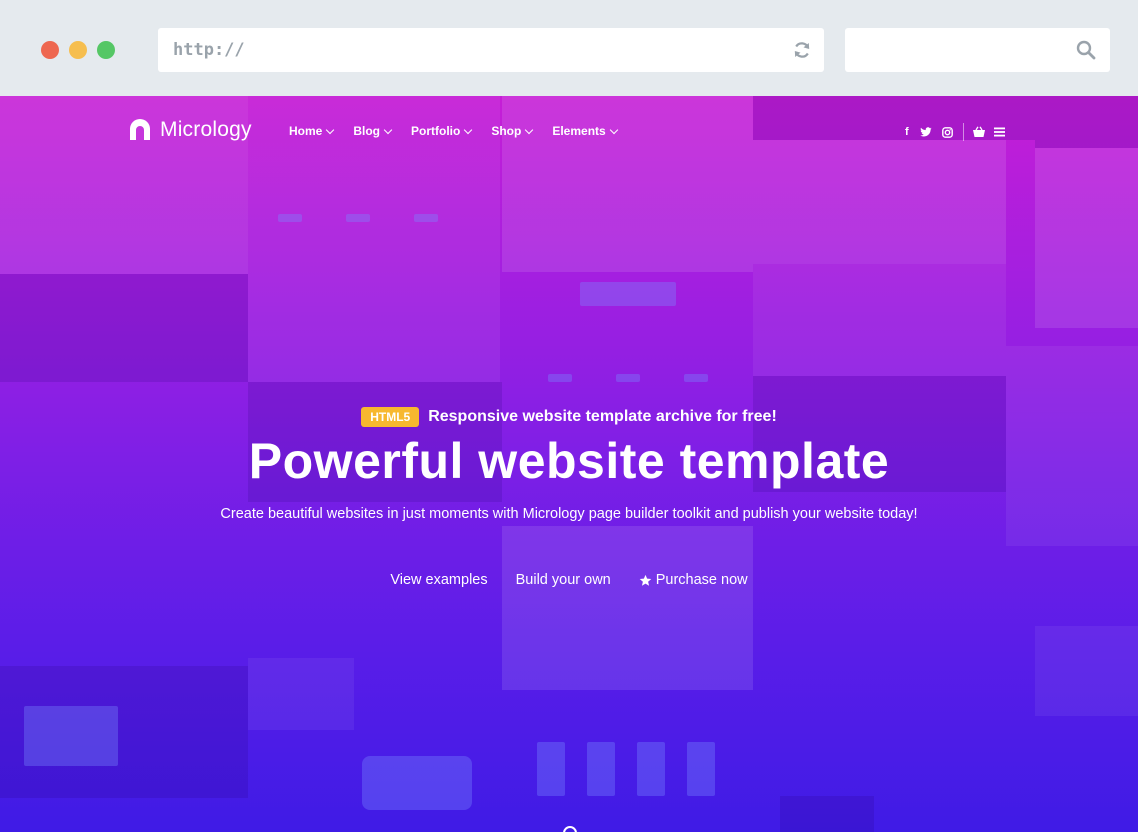  I want to click on site-logo: Micrology, so click(190, 130).